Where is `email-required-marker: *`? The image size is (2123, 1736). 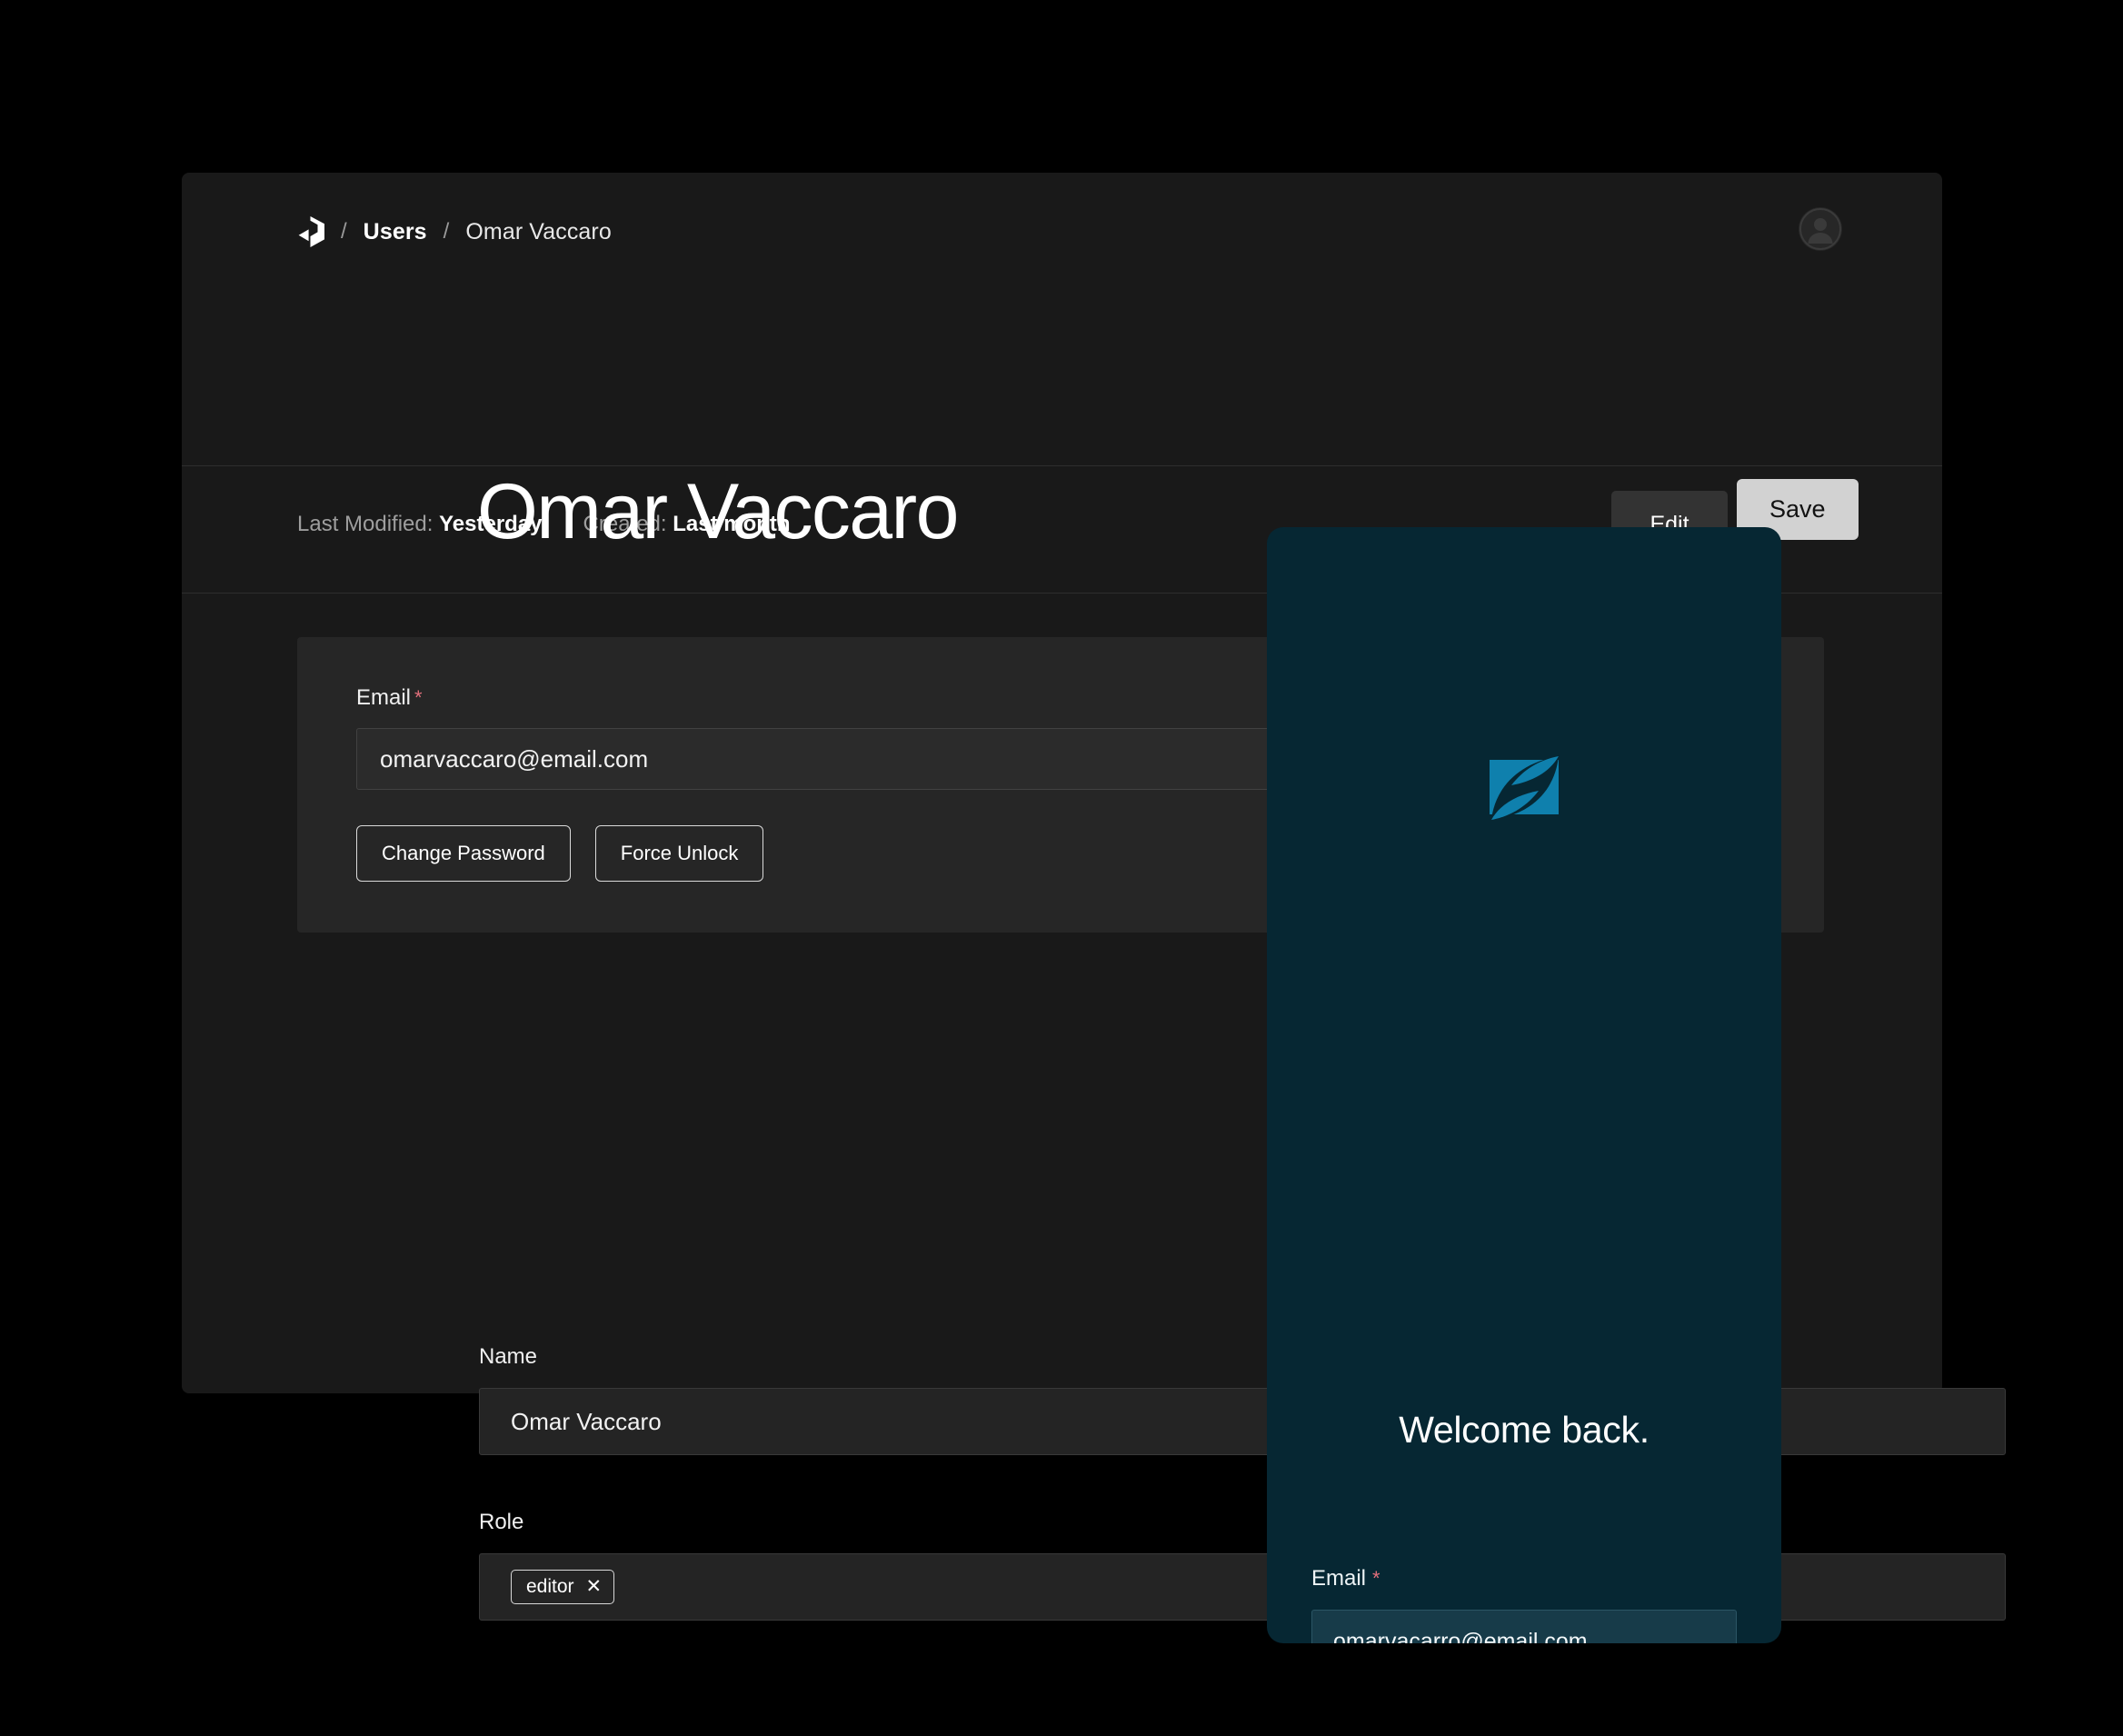 email-required-marker: * is located at coordinates (418, 698).